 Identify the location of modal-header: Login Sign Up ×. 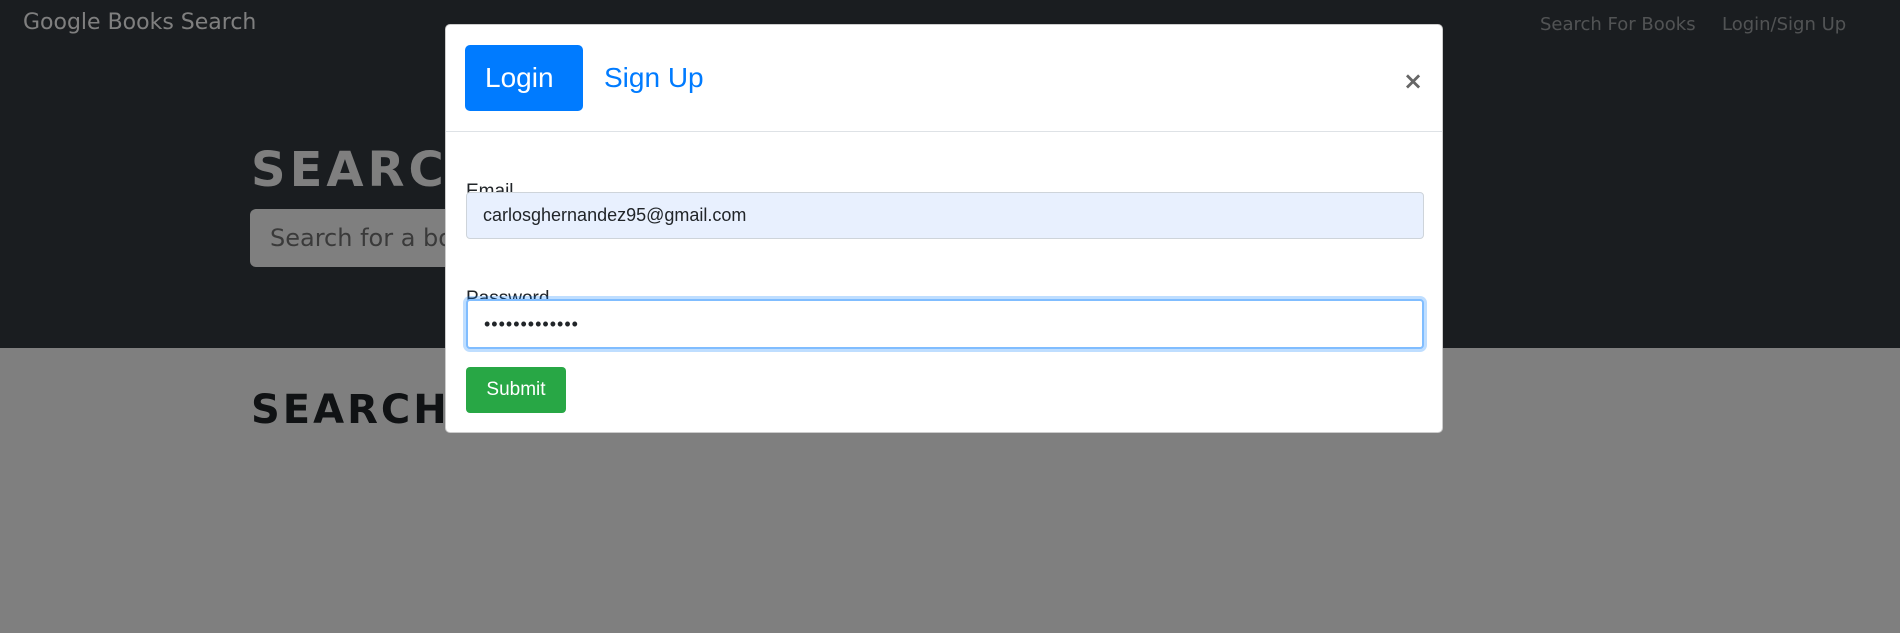
(944, 78).